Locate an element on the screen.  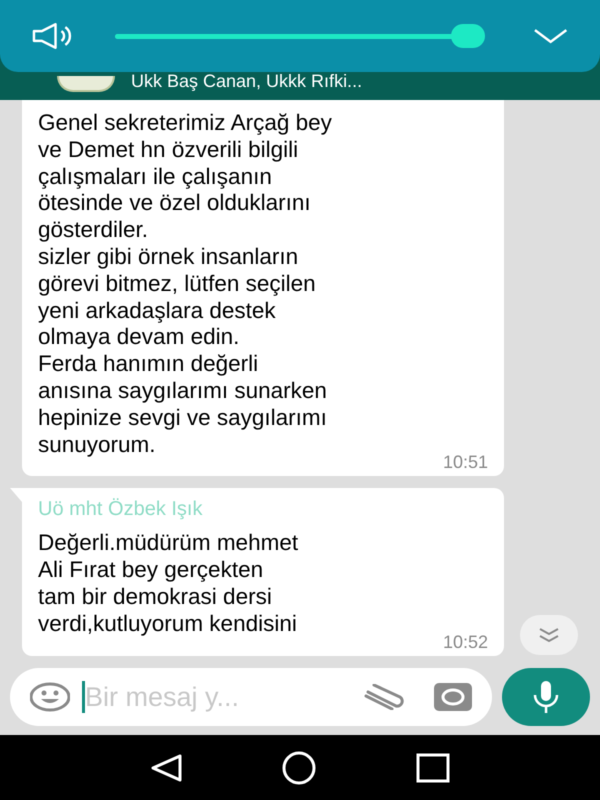
message-text: Değerli.müdürüm mehmet Ali Fırat bey gerçekten tam bir demokrasi dersi verdi,kutluyorum kendisini is located at coordinates (169, 584).